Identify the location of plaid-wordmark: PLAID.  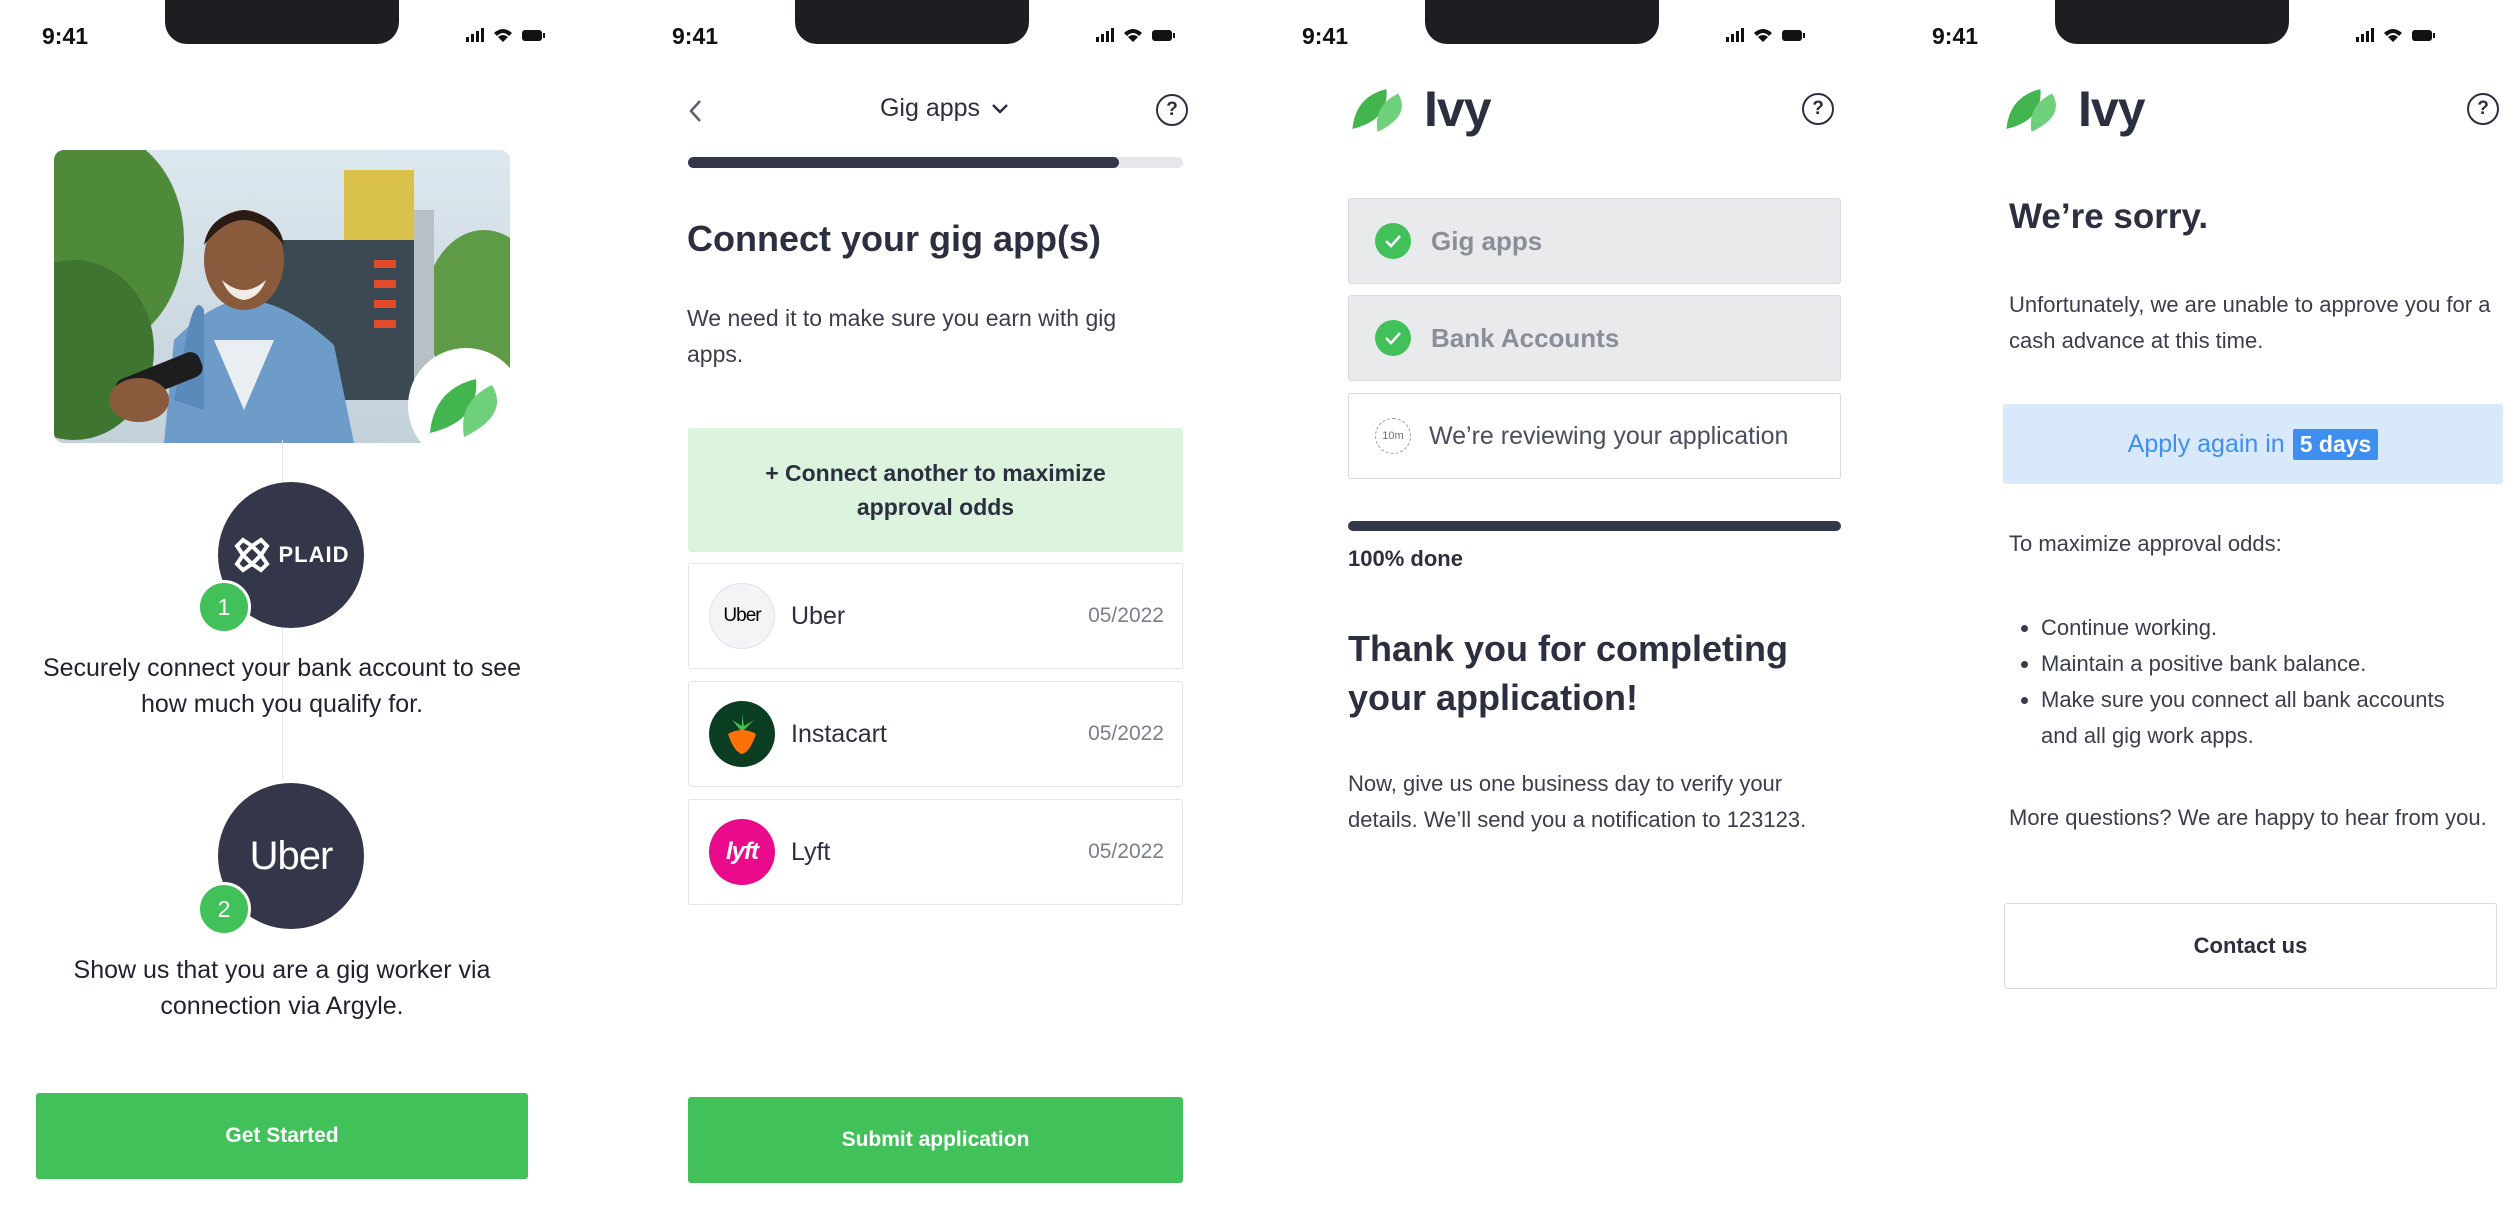
(314, 554).